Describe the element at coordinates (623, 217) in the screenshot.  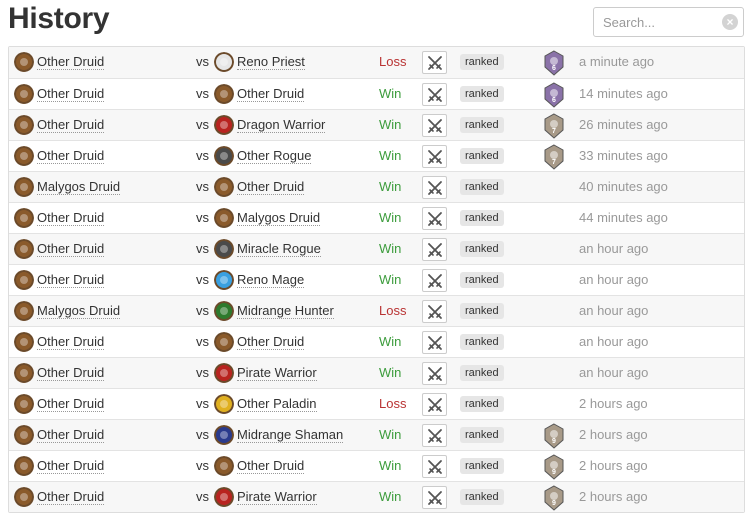
I see `timestamp: 44 minutes ago` at that location.